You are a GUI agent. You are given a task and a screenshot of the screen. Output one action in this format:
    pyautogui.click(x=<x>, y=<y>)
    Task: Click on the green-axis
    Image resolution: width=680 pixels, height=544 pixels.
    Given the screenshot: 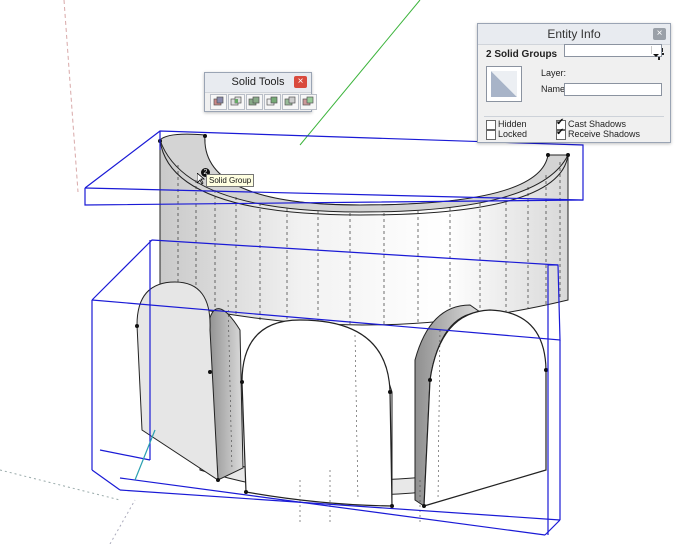 What is the action you would take?
    pyautogui.click(x=360, y=73)
    